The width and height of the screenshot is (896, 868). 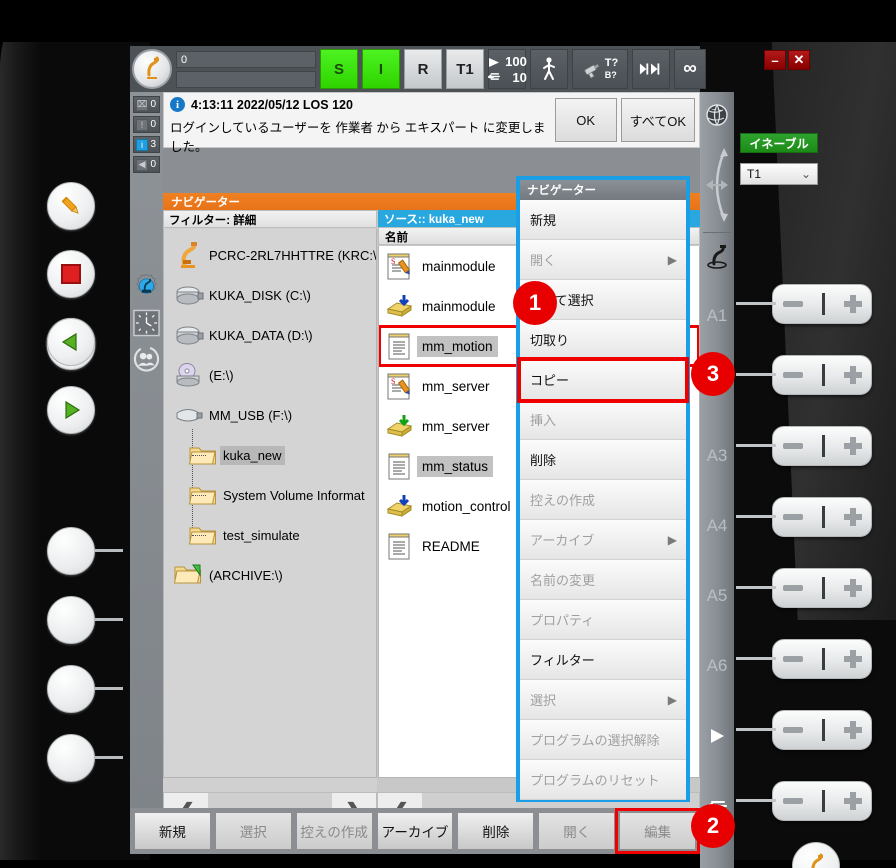 I want to click on context-menu-item-delete: 削除, so click(x=603, y=460).